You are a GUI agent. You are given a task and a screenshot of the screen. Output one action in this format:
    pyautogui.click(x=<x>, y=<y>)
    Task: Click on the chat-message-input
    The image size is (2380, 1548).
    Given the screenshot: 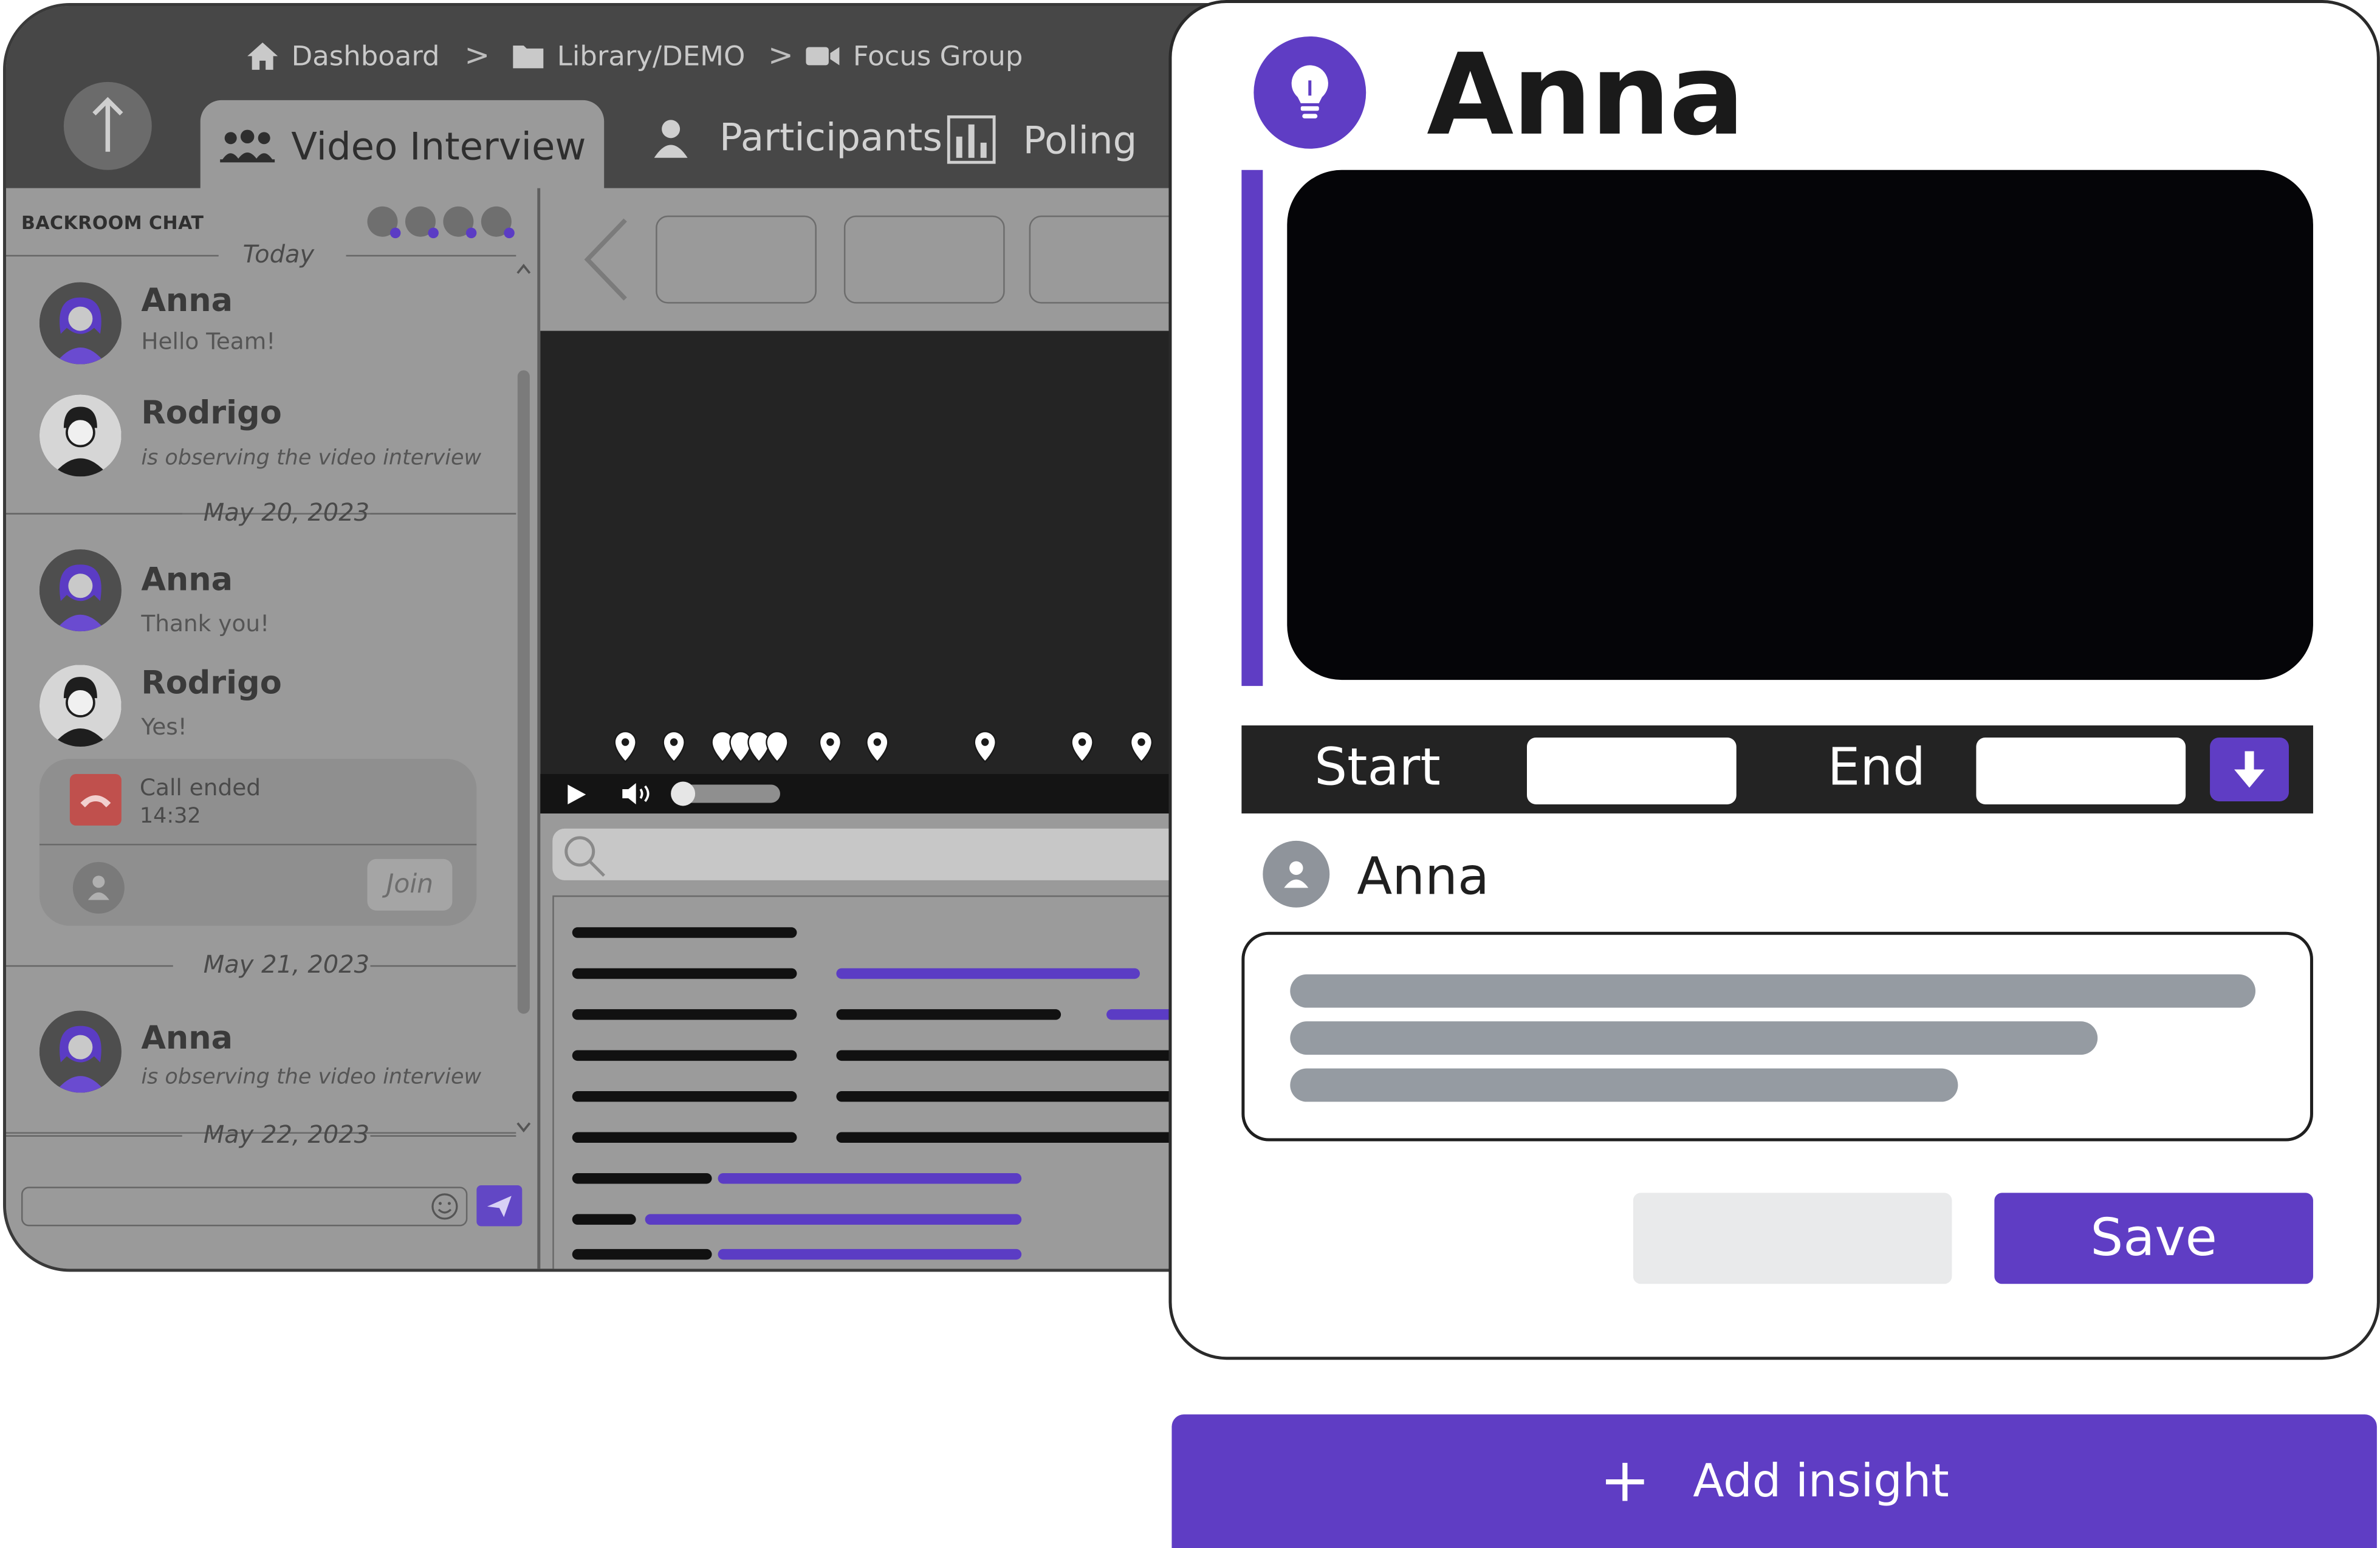 What is the action you would take?
    pyautogui.click(x=244, y=1207)
    